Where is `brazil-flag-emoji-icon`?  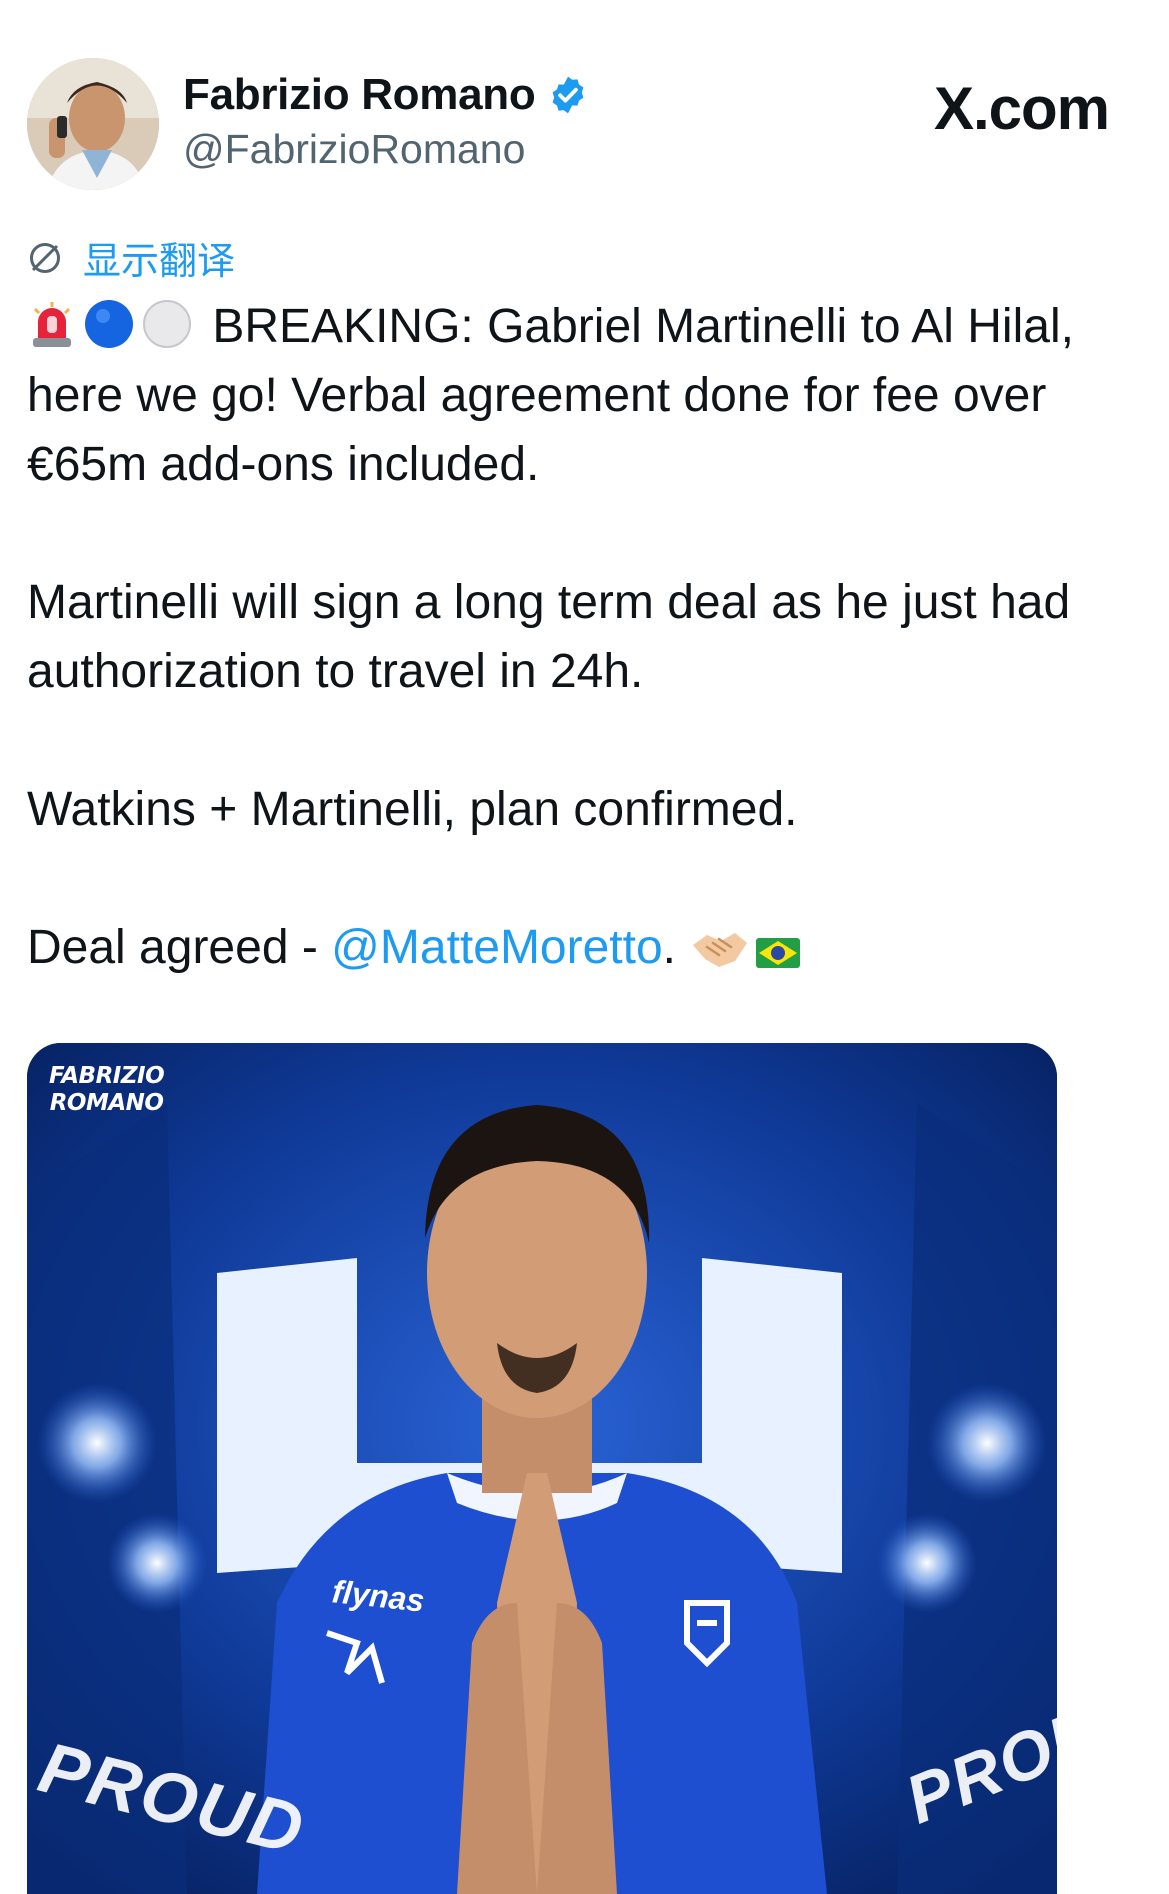
brazil-flag-emoji-icon is located at coordinates (778, 953).